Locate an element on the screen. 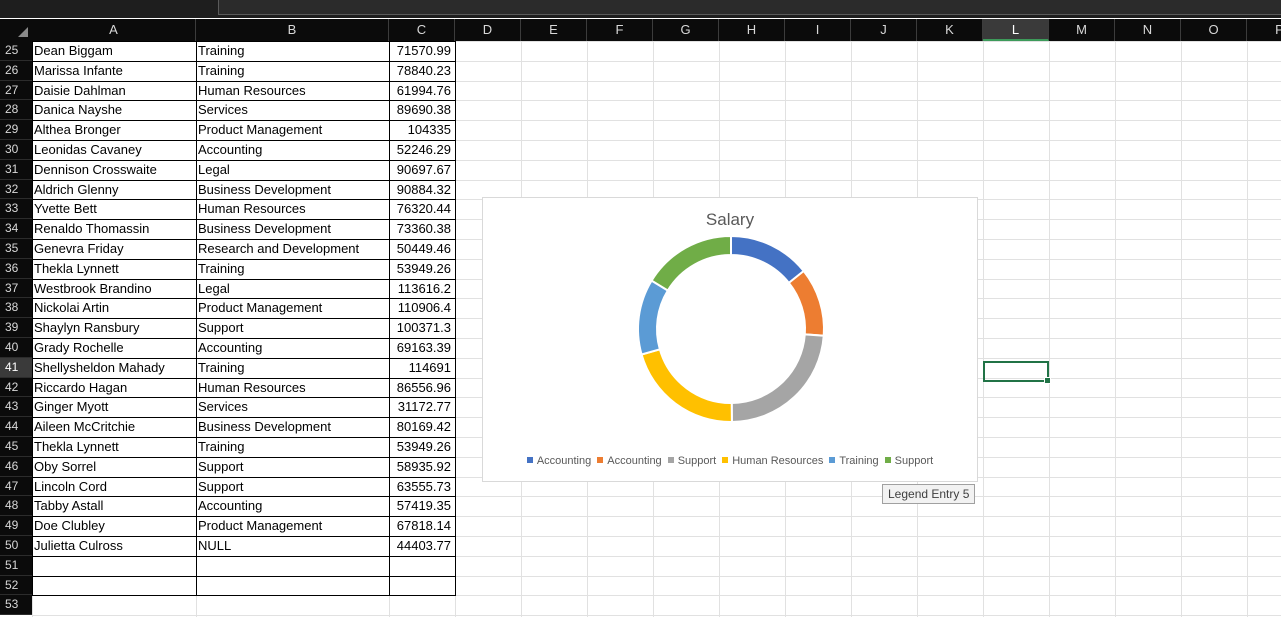  column-header-G: G is located at coordinates (686, 30).